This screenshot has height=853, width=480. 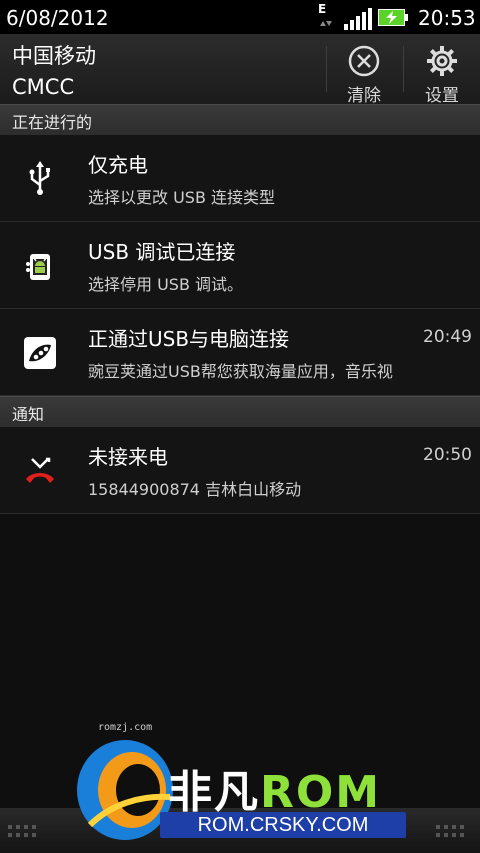 What do you see at coordinates (195, 489) in the screenshot?
I see `notification-subtitle: 15844900874 吉林白山移动` at bounding box center [195, 489].